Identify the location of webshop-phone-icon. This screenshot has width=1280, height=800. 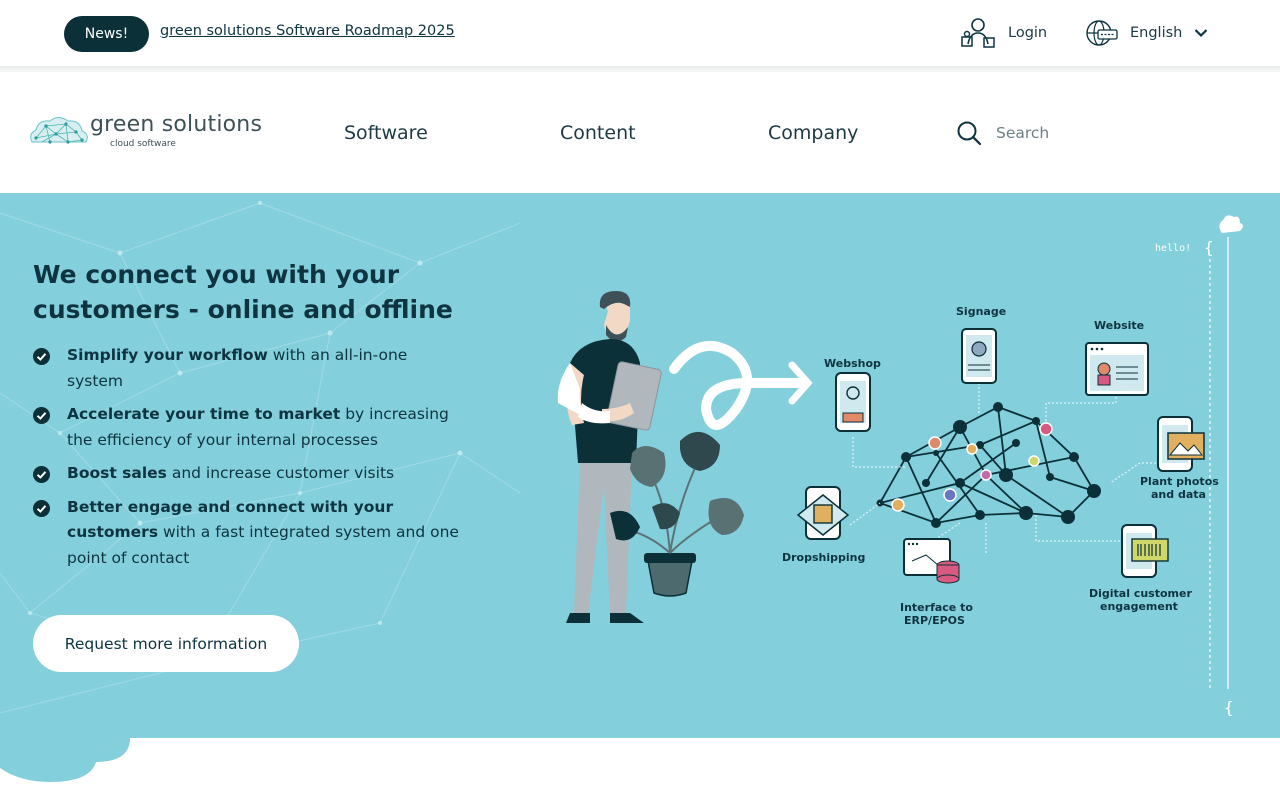
(853, 402).